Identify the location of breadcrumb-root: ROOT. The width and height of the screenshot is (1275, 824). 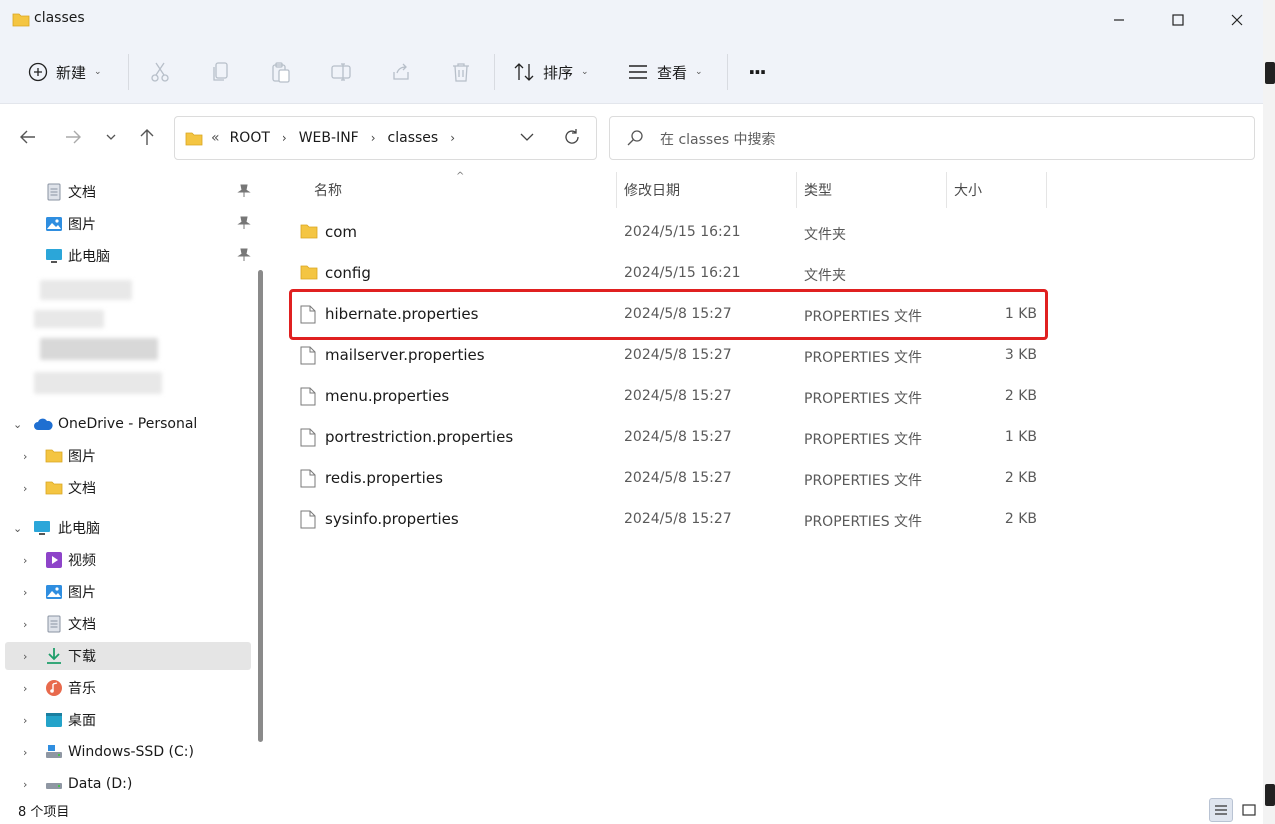
(250, 138).